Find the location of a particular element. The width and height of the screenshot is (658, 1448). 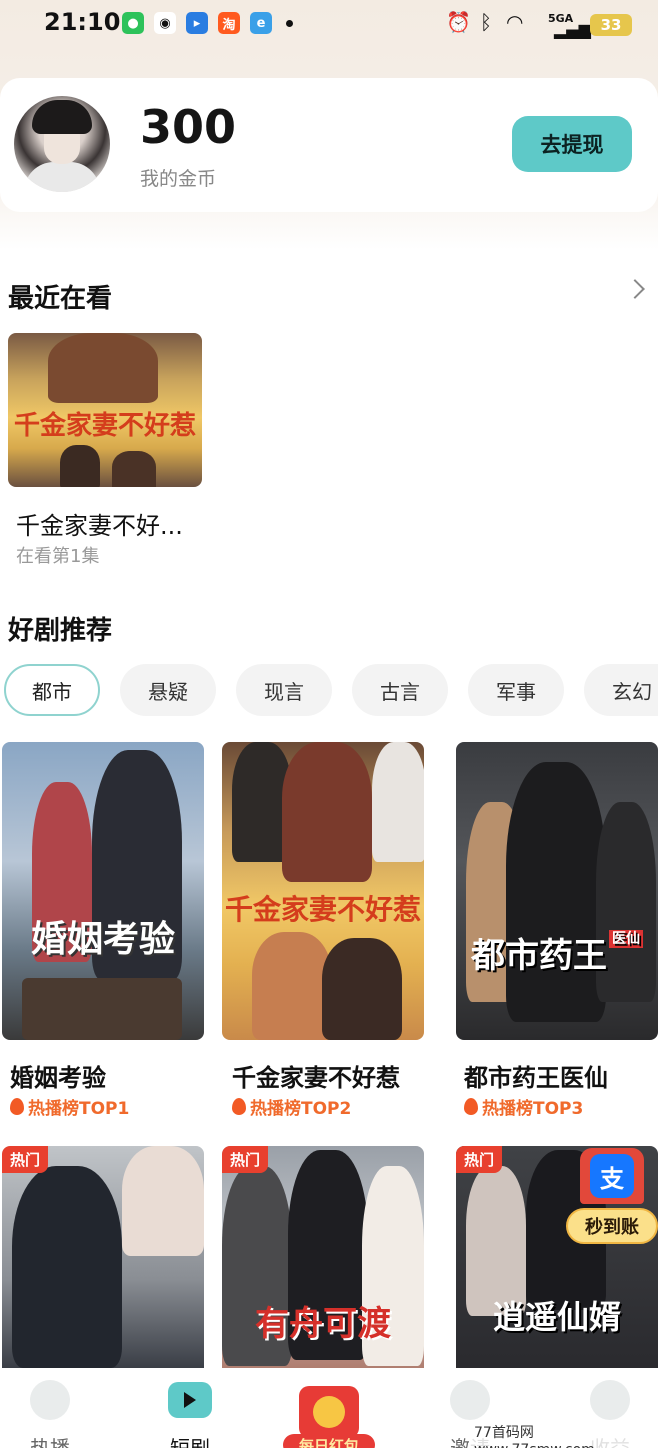

tab-ancient-romance: 古言 is located at coordinates (400, 690).